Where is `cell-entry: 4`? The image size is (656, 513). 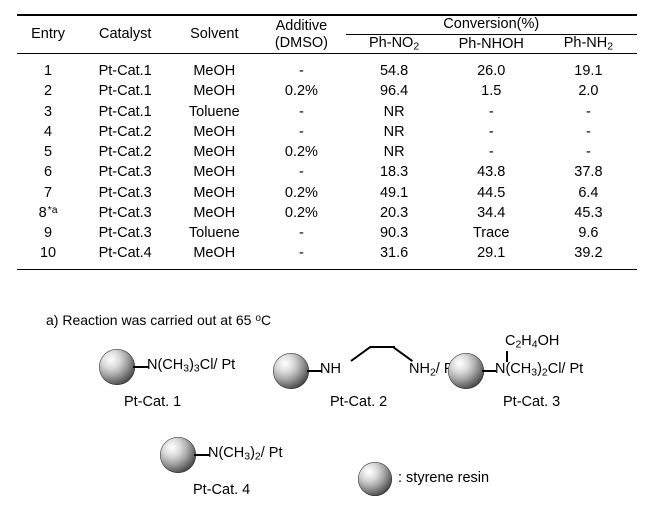
cell-entry: 4 is located at coordinates (48, 132).